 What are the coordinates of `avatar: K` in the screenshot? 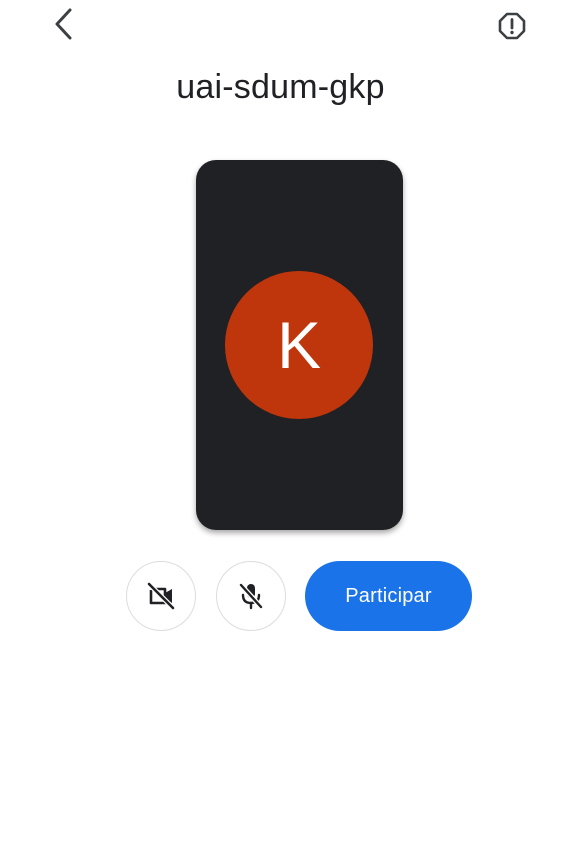 It's located at (299, 345).